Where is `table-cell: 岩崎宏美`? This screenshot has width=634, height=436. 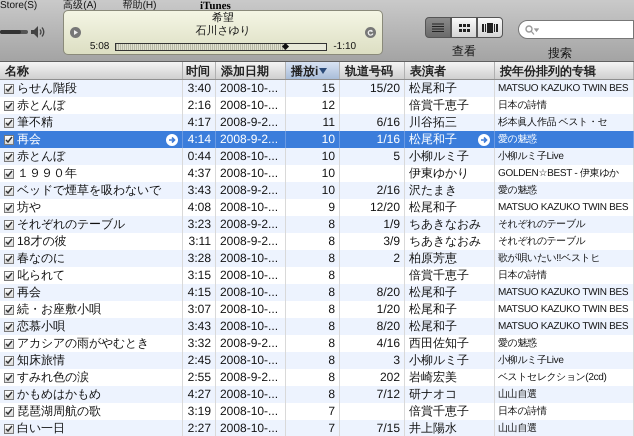
table-cell: 岩崎宏美 is located at coordinates (433, 377).